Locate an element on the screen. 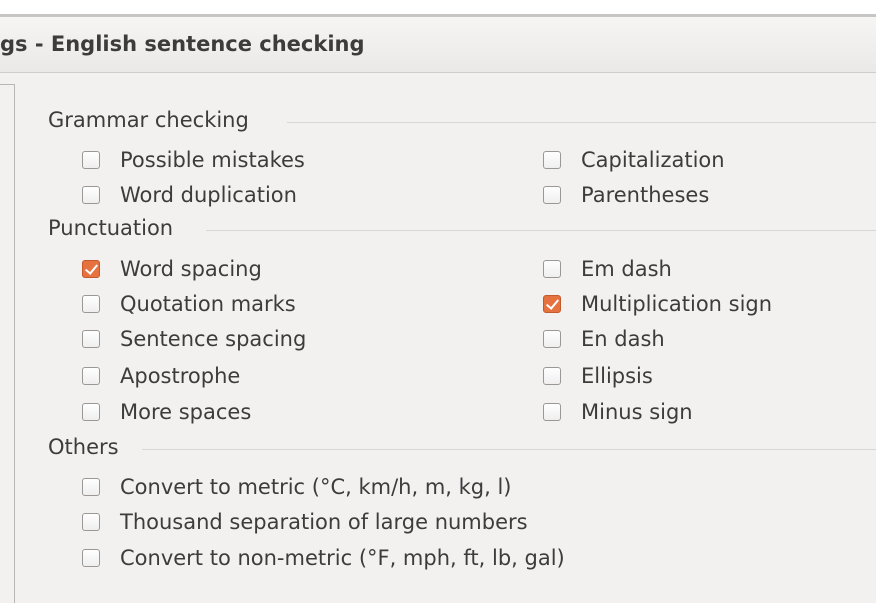 This screenshot has width=876, height=603. frame-corner is located at coordinates (7, 84).